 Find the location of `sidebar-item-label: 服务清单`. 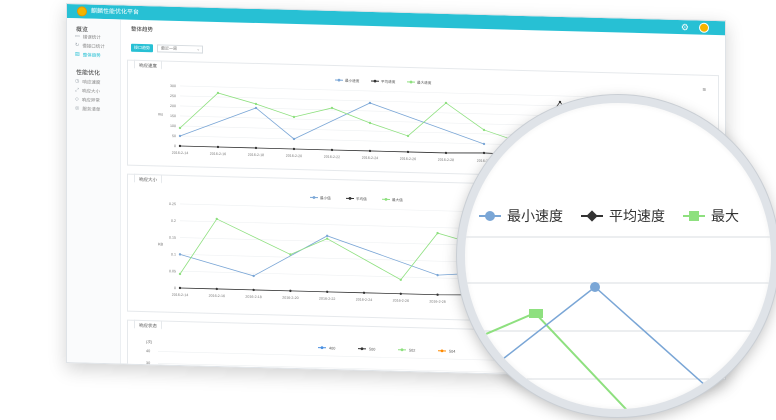

sidebar-item-label: 服务清单 is located at coordinates (91, 109).